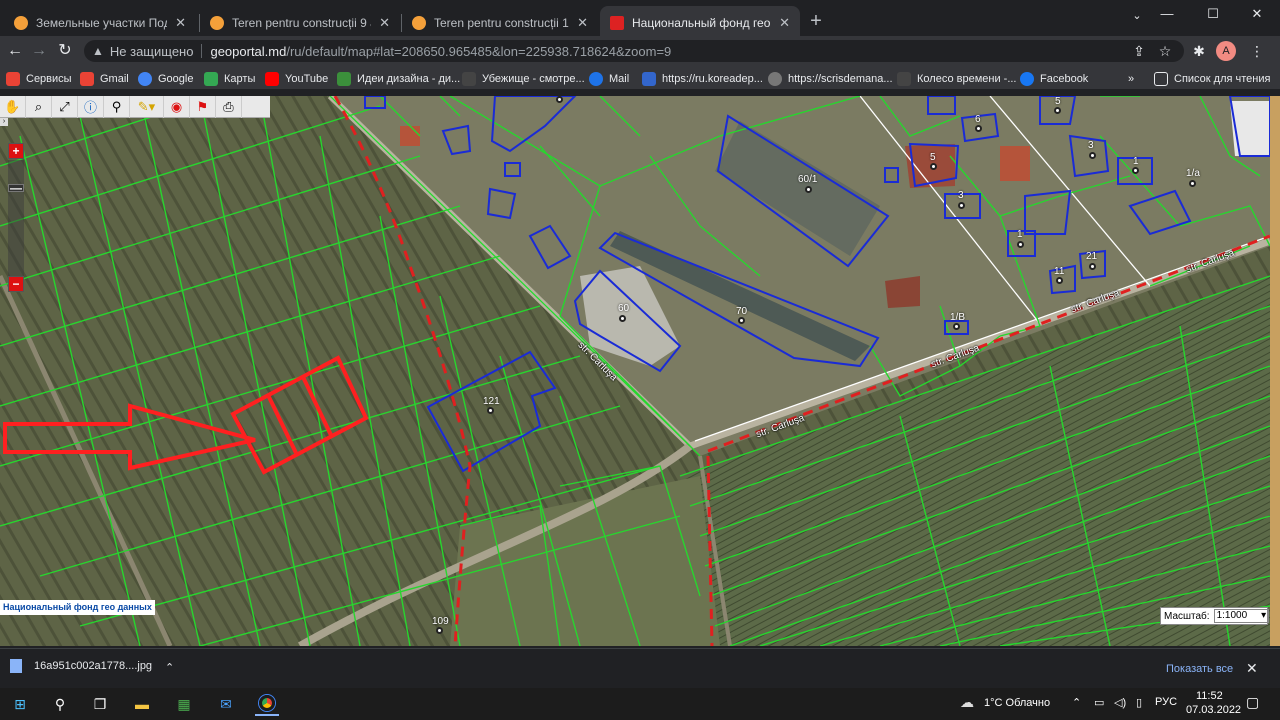  Describe the element at coordinates (1252, 668) in the screenshot. I see `close-download-bar-button: ✕` at that location.